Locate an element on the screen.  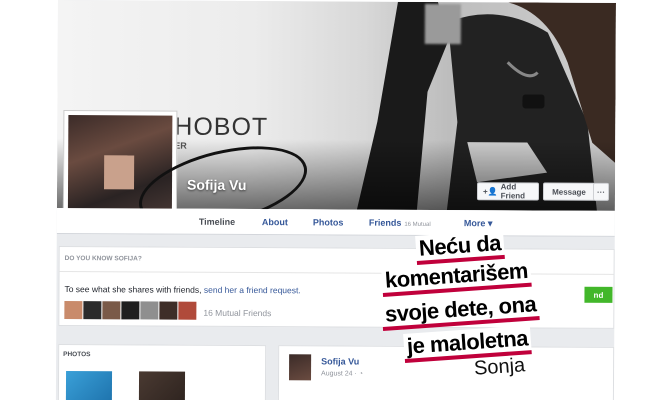
add-friend-button: +👤 Add Friend is located at coordinates (508, 191).